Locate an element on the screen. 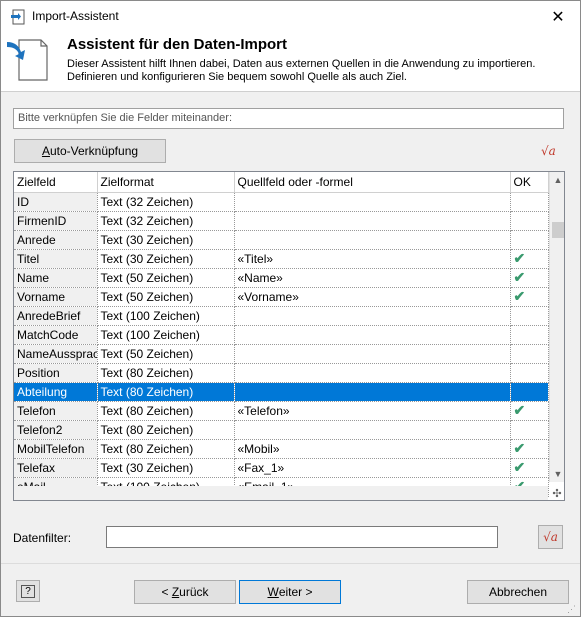  table-row: Telefon Text (80 Zeichen) «Telefon» ✔ is located at coordinates (281, 411).